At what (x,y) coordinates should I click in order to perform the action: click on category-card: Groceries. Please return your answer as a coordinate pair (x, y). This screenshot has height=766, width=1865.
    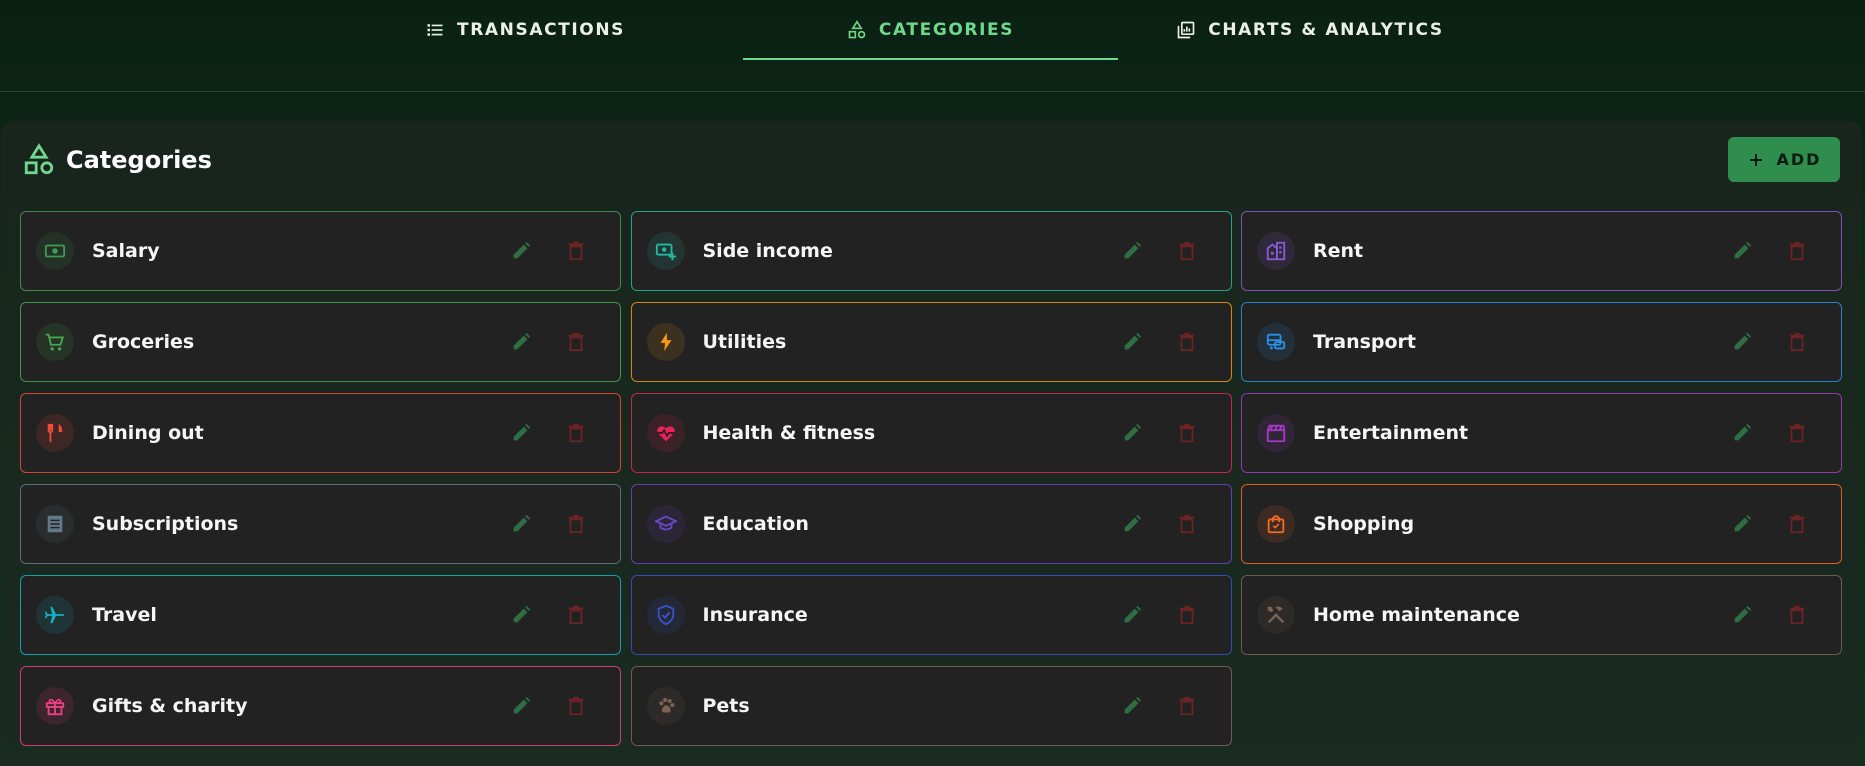
    Looking at the image, I should click on (320, 342).